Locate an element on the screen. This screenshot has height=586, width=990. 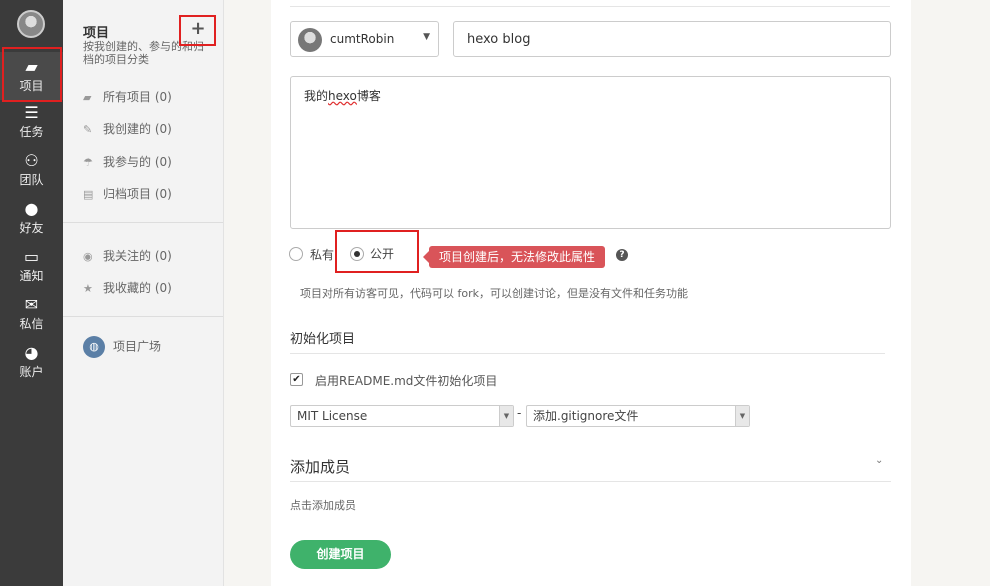
readme-label: 启用README.md文件初始化项目 is located at coordinates (406, 381).